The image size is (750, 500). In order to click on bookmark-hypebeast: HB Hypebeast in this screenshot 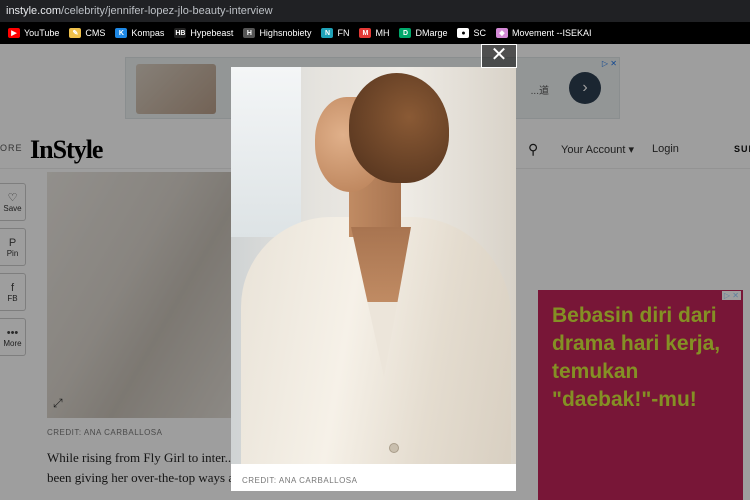, I will do `click(203, 33)`.